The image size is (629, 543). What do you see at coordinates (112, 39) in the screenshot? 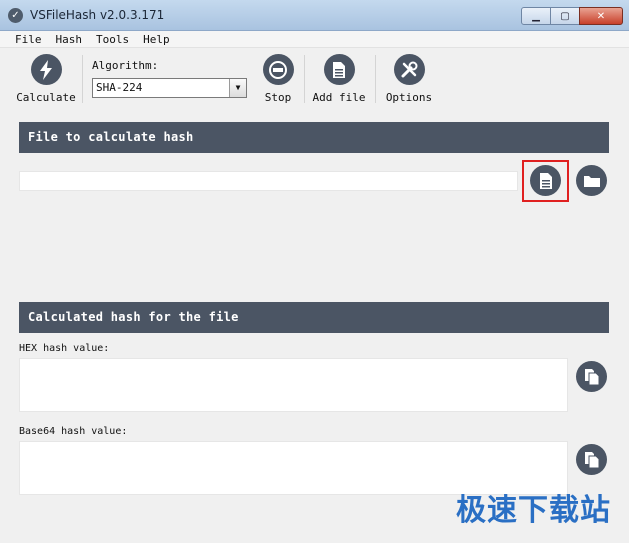
I see `menu-tools: Tools` at bounding box center [112, 39].